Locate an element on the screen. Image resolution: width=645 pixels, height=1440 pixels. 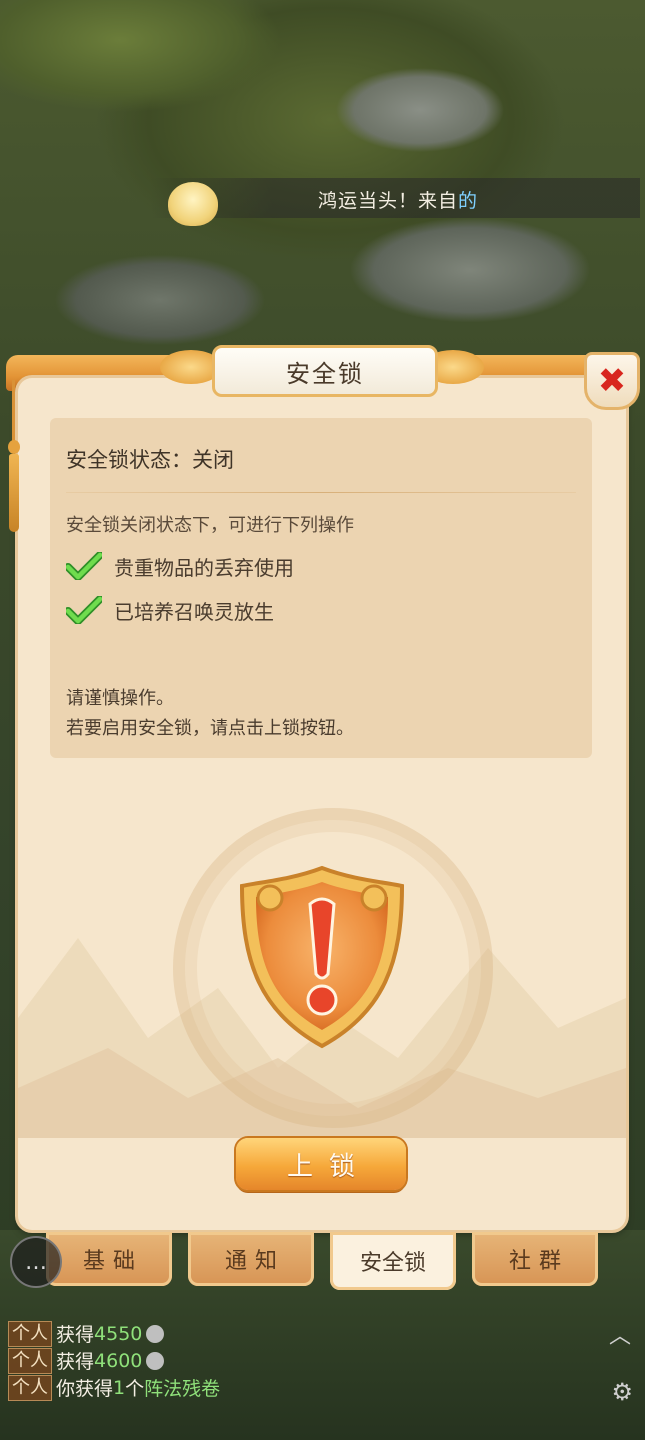
permission-item: 已培养召唤灵放生 is located at coordinates (169, 610).